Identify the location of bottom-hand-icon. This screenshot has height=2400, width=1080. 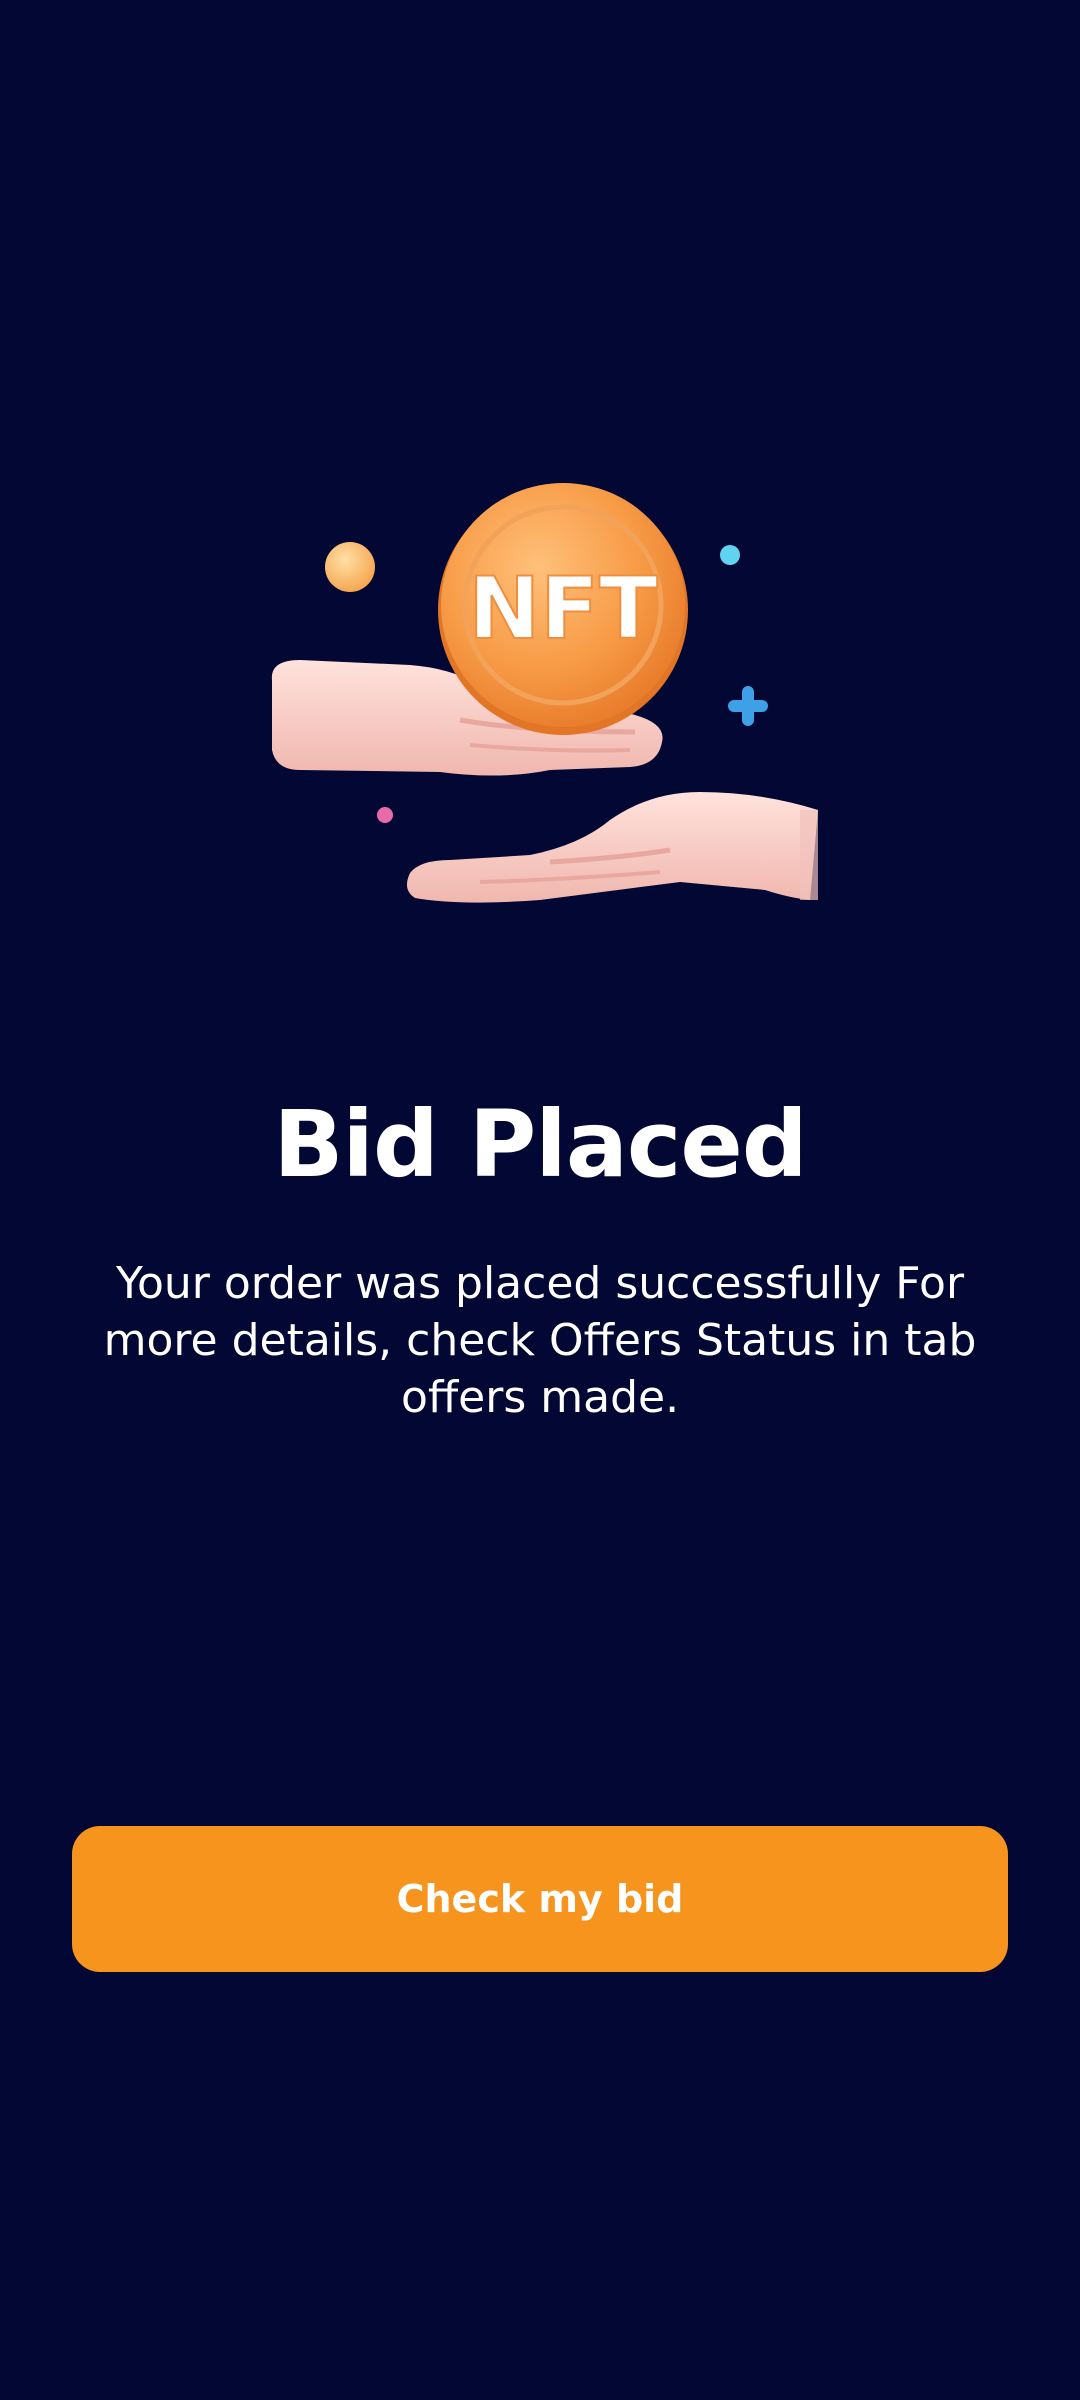
(612, 847).